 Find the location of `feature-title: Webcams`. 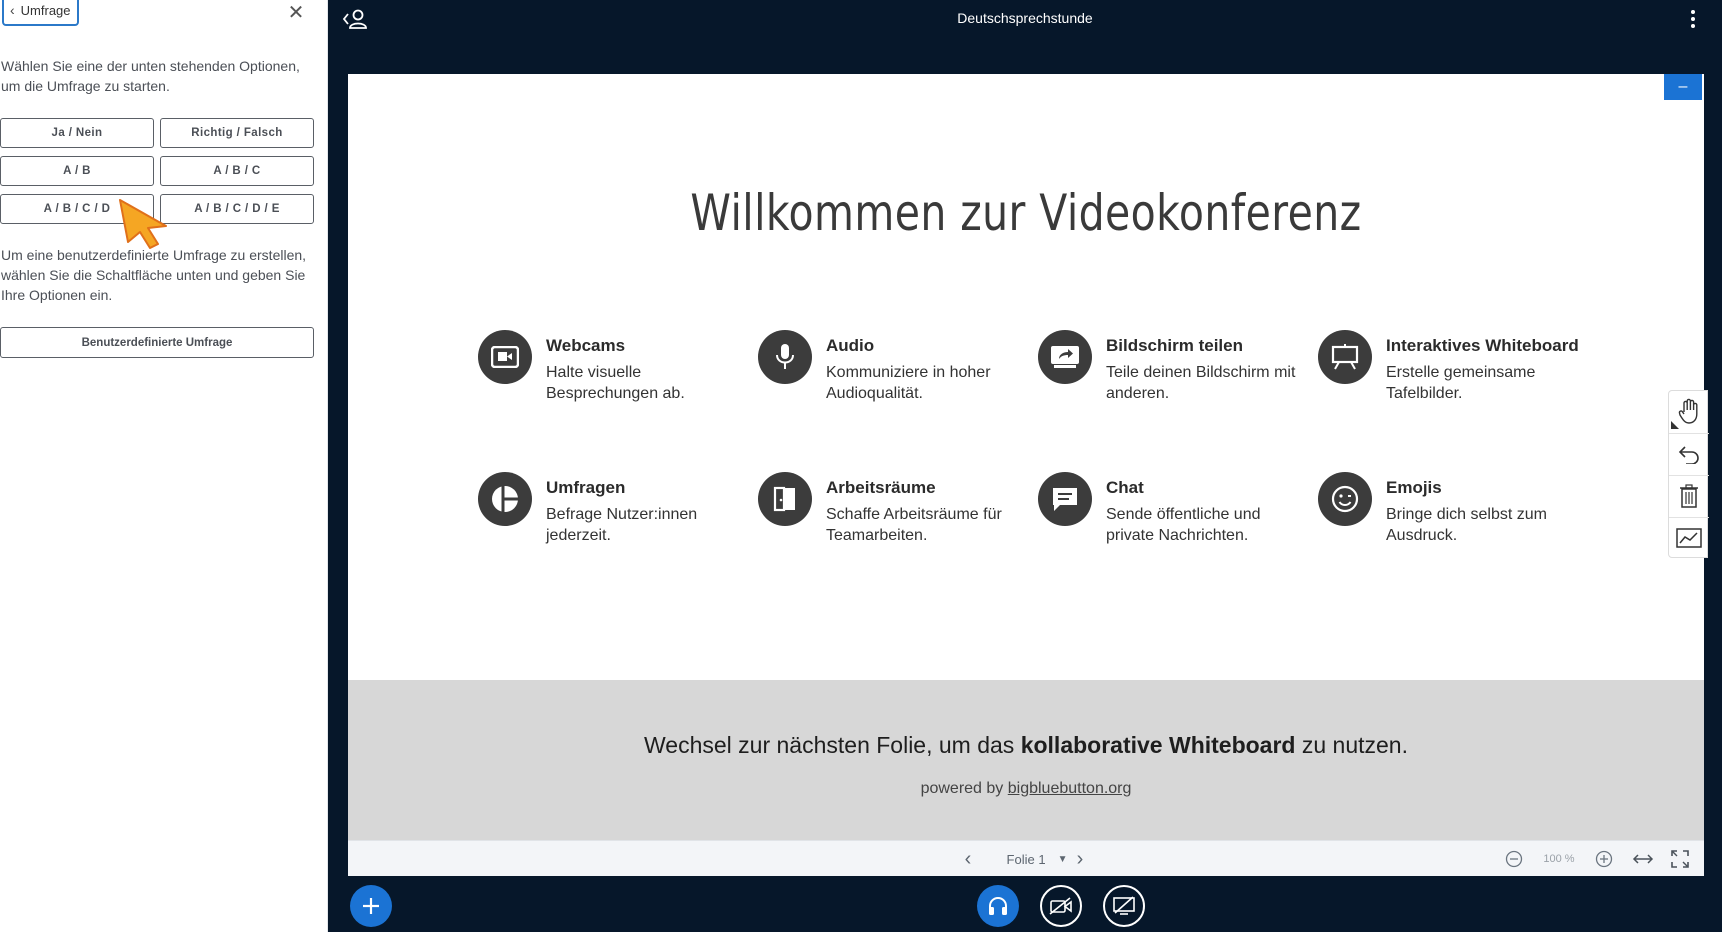

feature-title: Webcams is located at coordinates (586, 345).